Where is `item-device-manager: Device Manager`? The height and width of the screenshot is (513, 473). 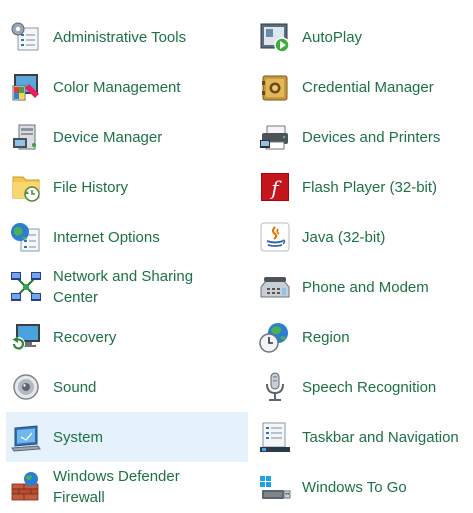
item-device-manager: Device Manager is located at coordinates (125, 137).